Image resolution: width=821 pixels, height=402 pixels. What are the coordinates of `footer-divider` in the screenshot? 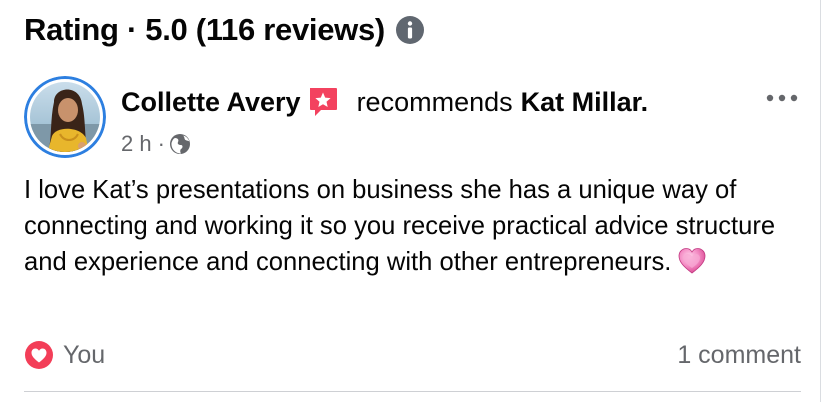 It's located at (412, 391).